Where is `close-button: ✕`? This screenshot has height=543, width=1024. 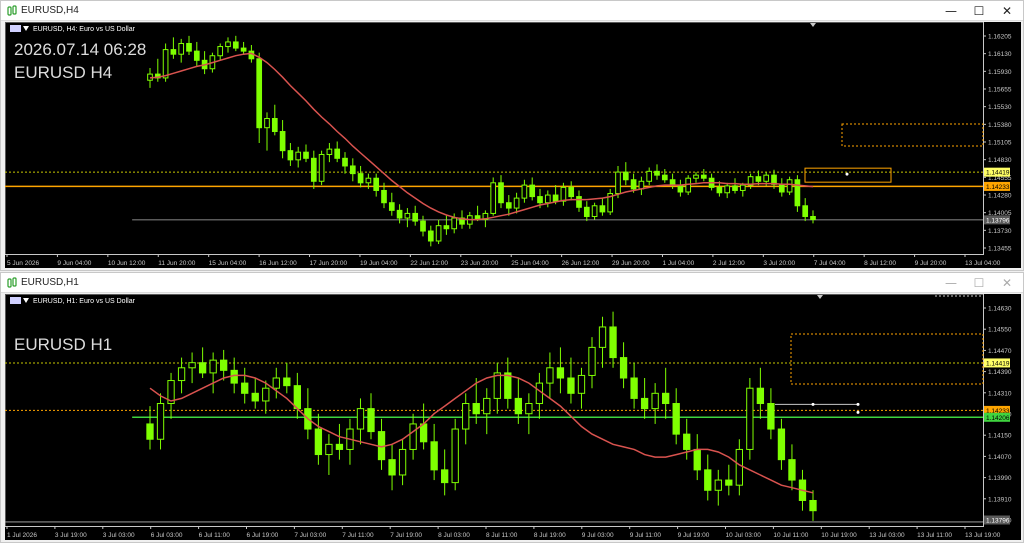
close-button: ✕ is located at coordinates (1007, 283).